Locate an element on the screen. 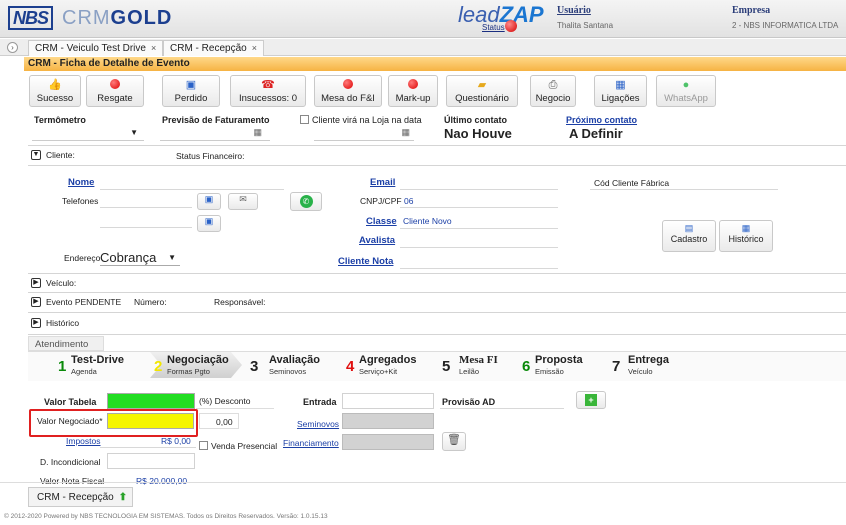 Image resolution: width=846 pixels, height=525 pixels. cliente-loja-checkbox is located at coordinates (304, 119).